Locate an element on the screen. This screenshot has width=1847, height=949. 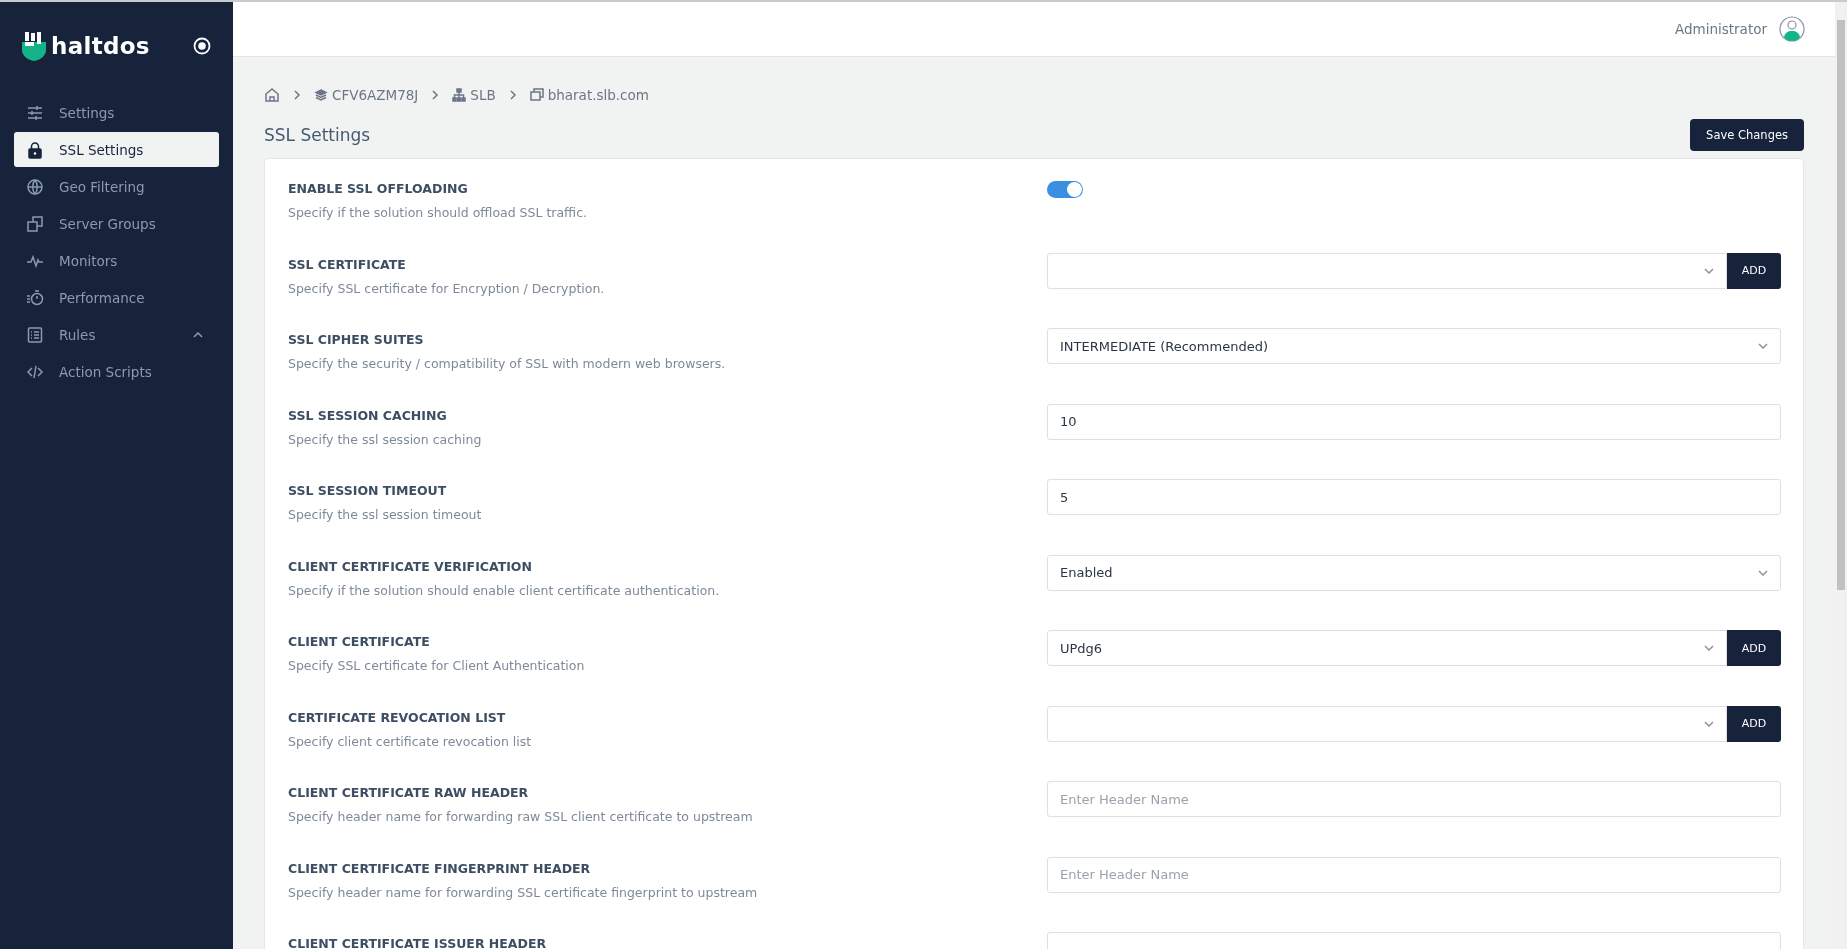
page-title: SSL Settings is located at coordinates (317, 135).